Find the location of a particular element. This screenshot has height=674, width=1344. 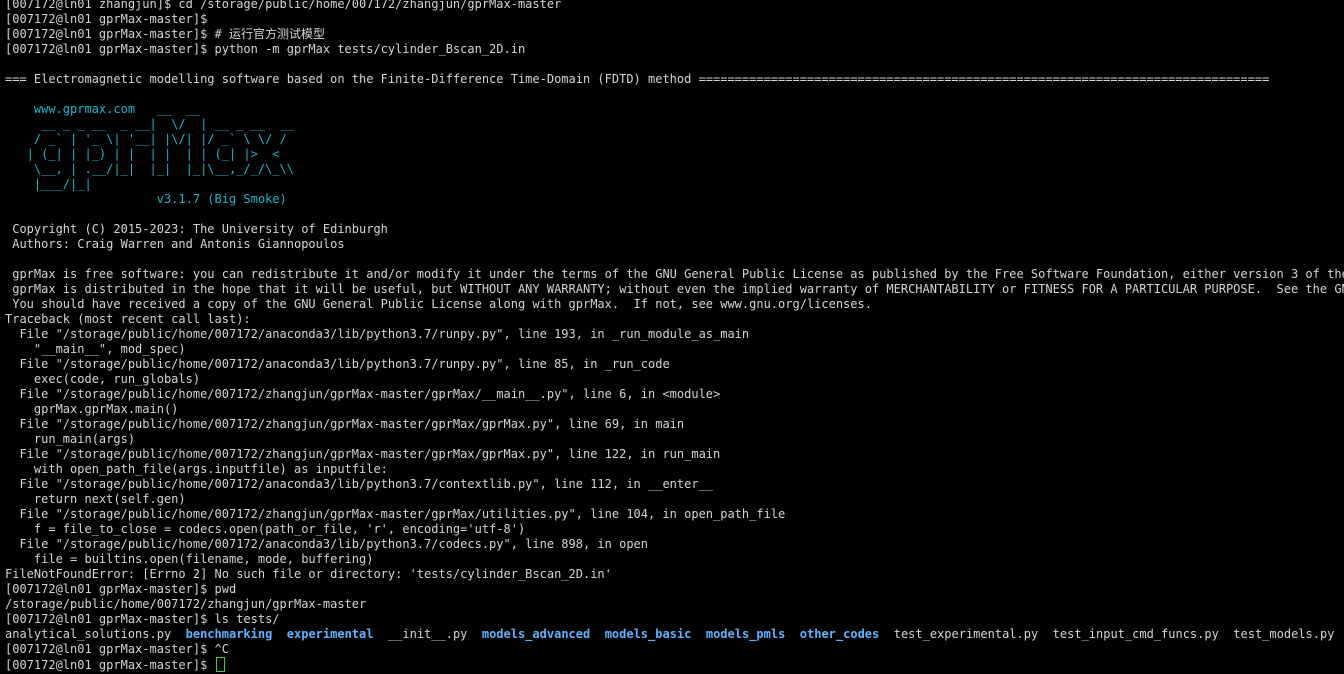

directory-entry: models_pmls is located at coordinates (745, 634).